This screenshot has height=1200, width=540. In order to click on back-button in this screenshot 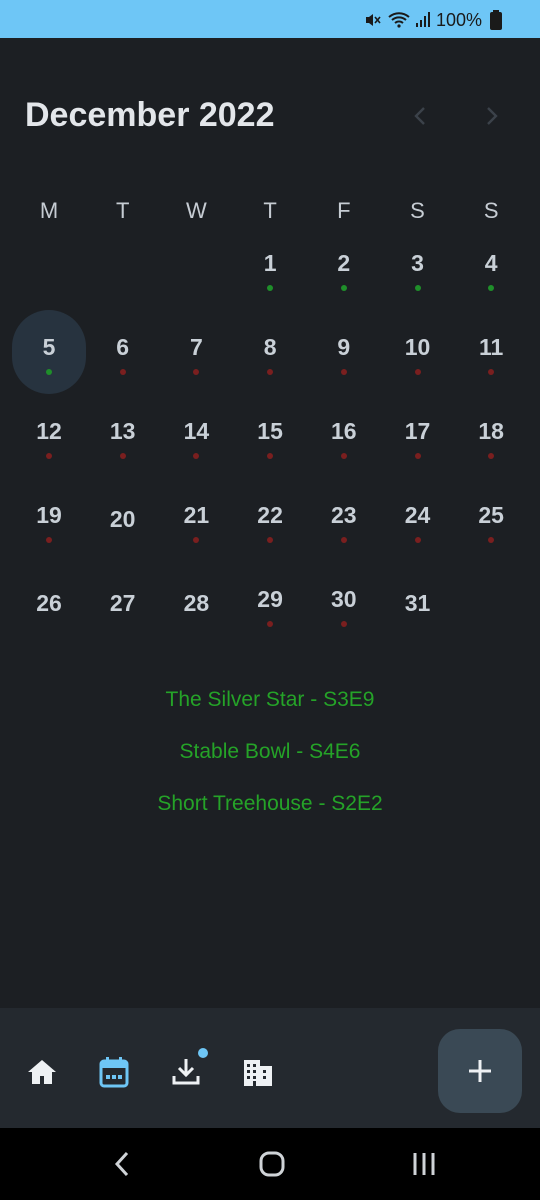, I will do `click(122, 1166)`.